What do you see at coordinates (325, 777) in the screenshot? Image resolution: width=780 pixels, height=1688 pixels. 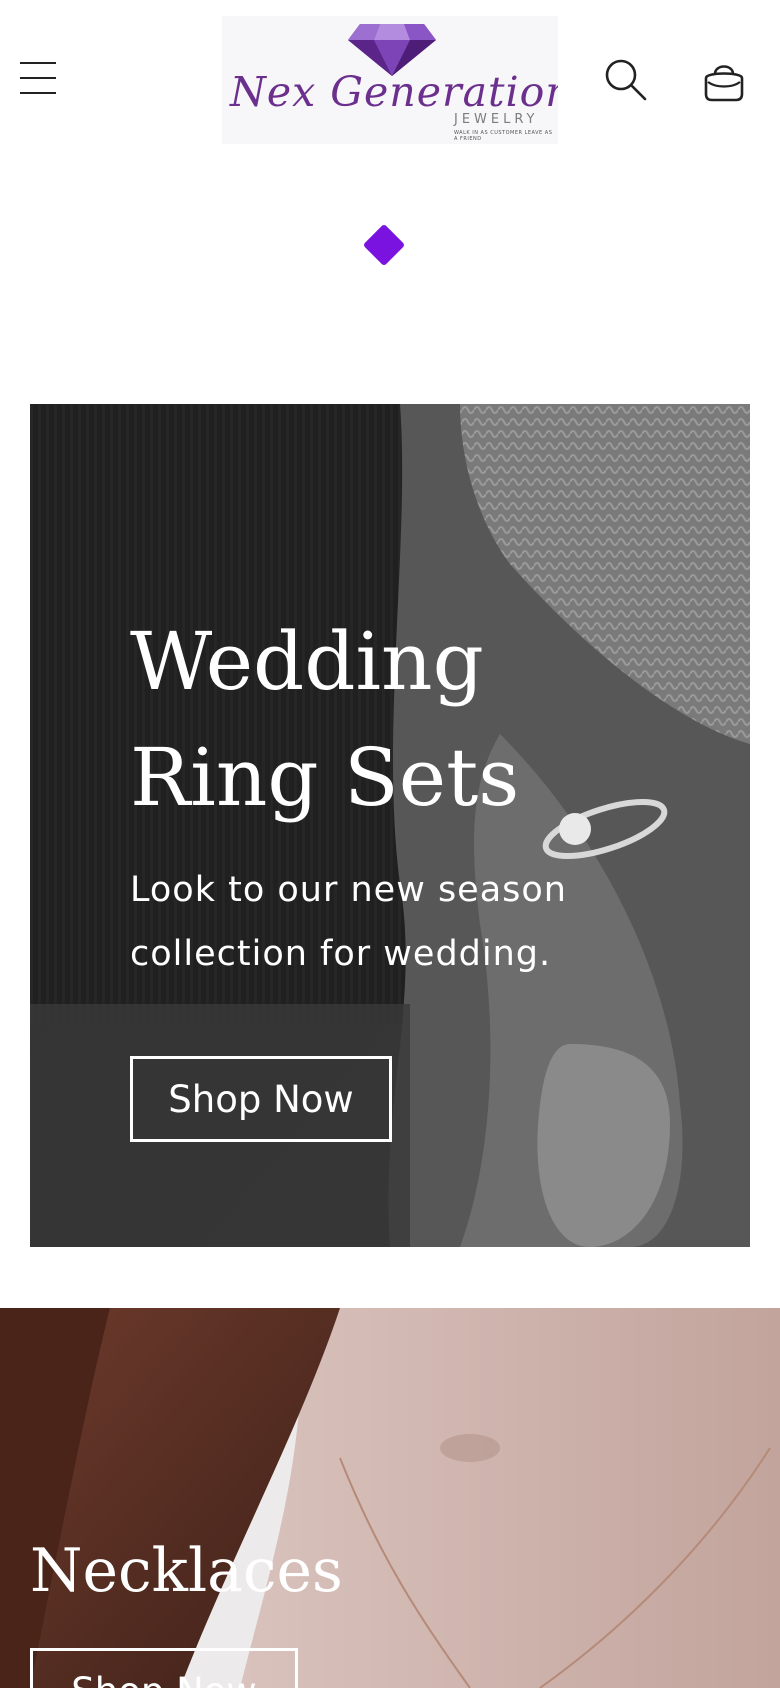 I see `hero-title-line2: Ring Sets` at bounding box center [325, 777].